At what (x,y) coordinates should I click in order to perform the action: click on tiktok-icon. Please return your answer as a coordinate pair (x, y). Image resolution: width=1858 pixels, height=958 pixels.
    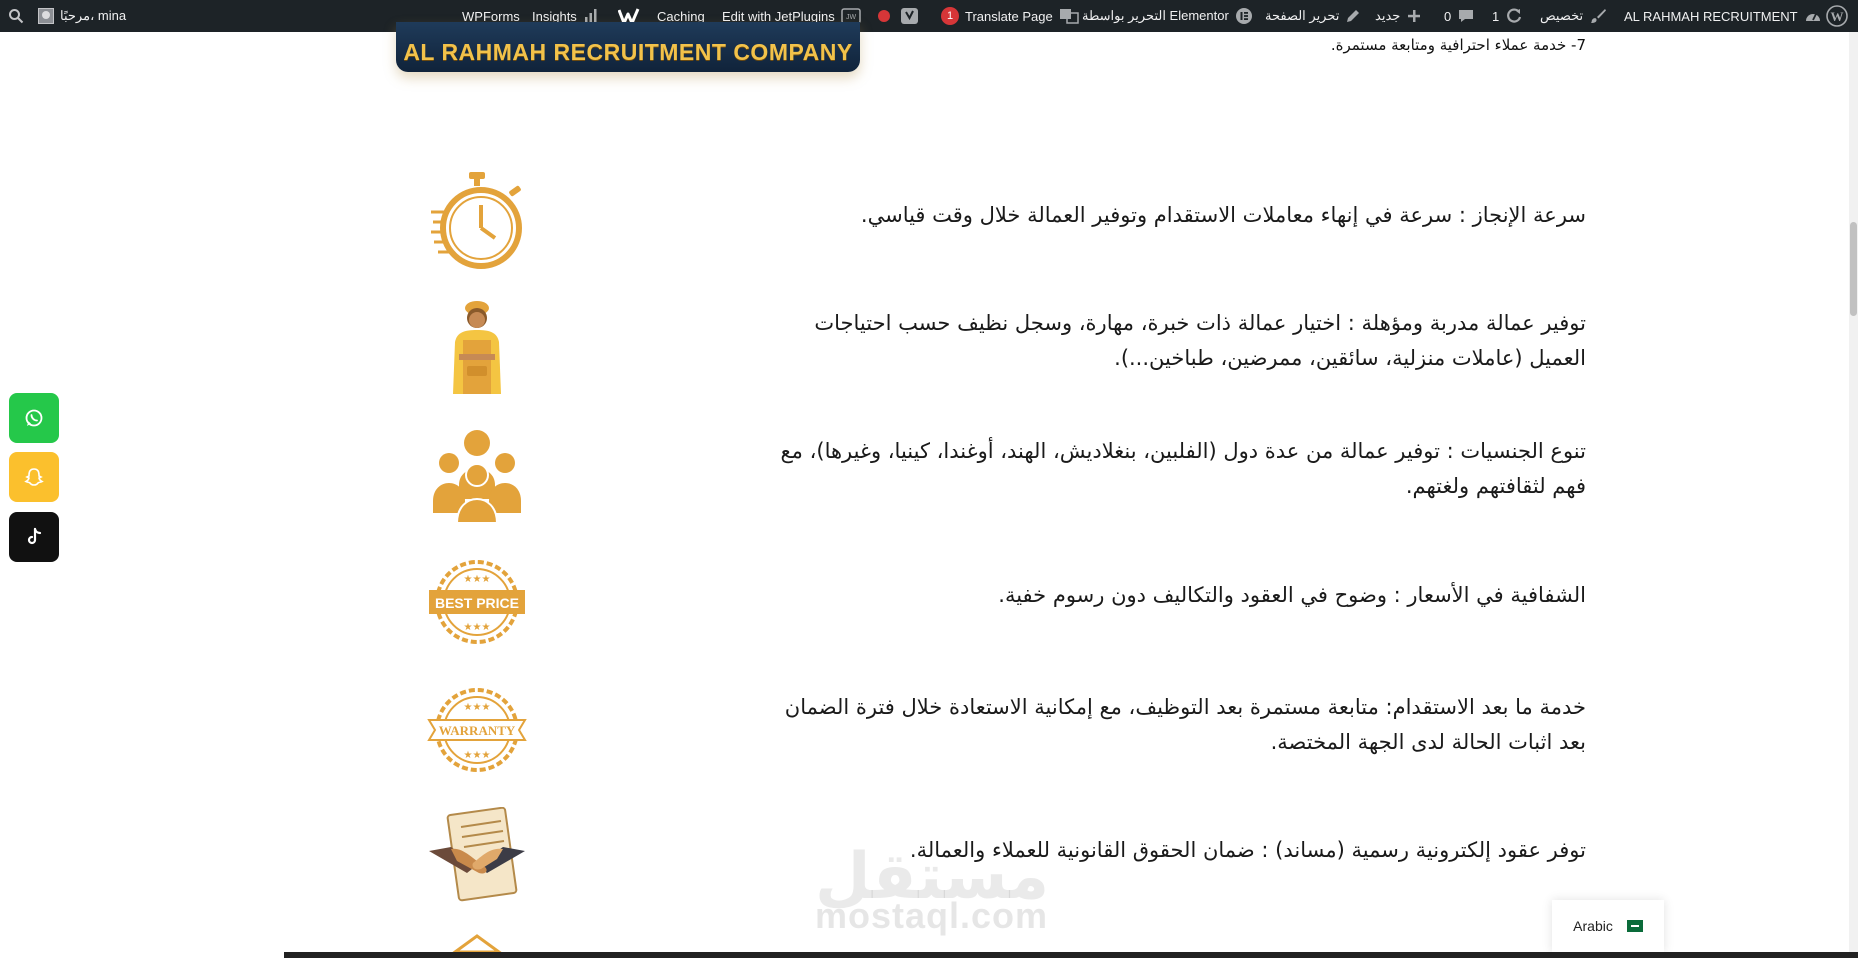
    Looking at the image, I should click on (34, 536).